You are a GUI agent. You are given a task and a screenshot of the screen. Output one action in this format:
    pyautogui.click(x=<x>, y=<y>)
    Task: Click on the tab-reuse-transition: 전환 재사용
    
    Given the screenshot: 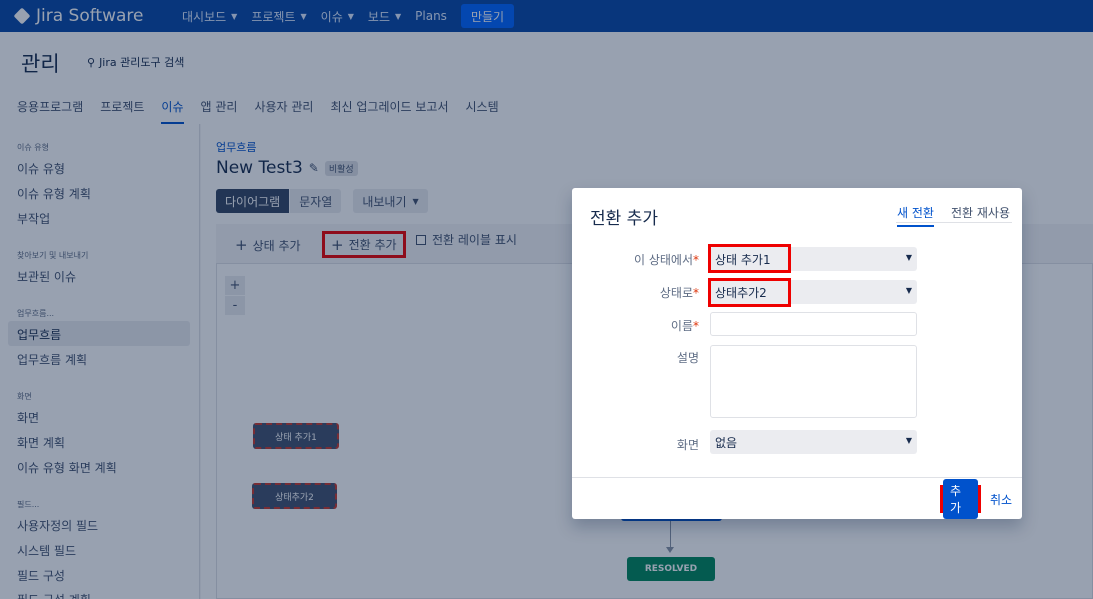 What is the action you would take?
    pyautogui.click(x=980, y=214)
    